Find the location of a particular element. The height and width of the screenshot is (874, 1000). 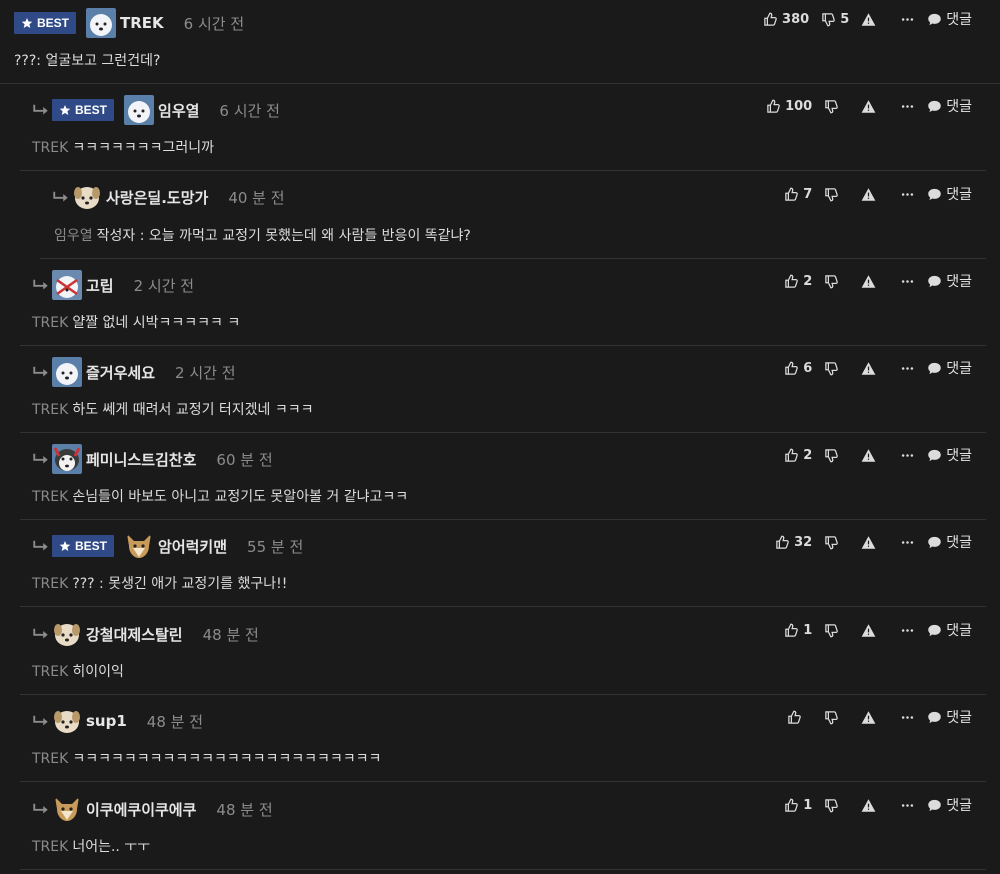

timestamp: 6 시간 전 is located at coordinates (214, 23).